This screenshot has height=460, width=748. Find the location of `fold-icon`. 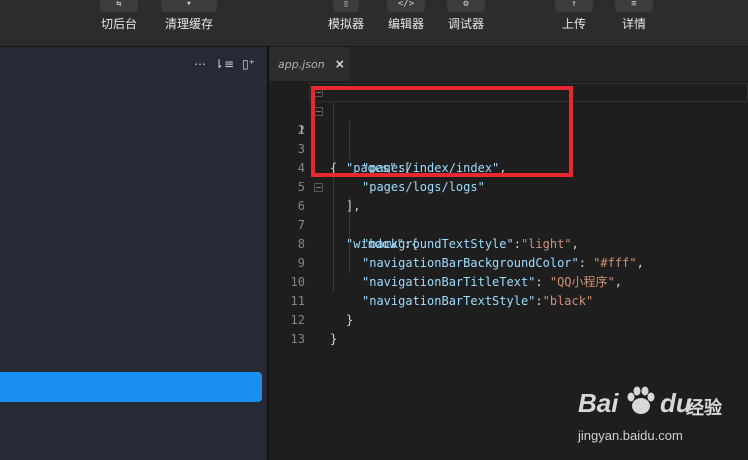

fold-icon is located at coordinates (318, 187).